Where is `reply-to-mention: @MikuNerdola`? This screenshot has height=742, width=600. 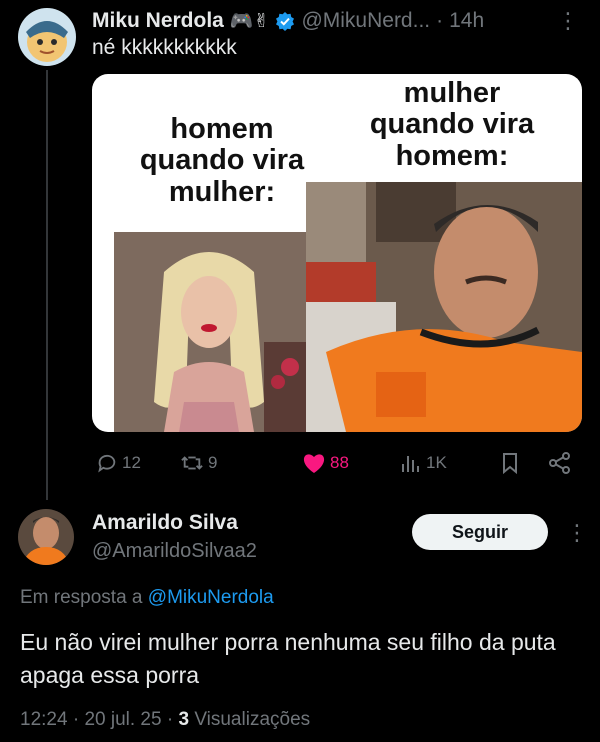 reply-to-mention: @MikuNerdola is located at coordinates (211, 597).